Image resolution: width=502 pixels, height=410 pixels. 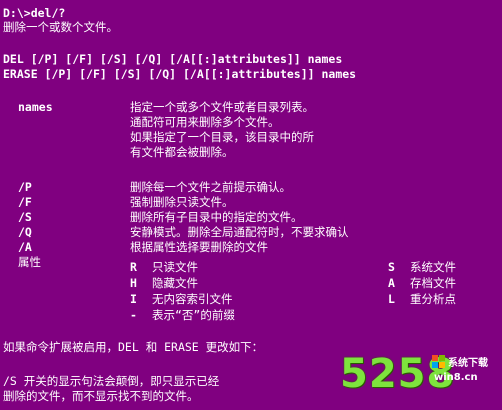 What do you see at coordinates (433, 299) in the screenshot?
I see `attr-value: 重分析点` at bounding box center [433, 299].